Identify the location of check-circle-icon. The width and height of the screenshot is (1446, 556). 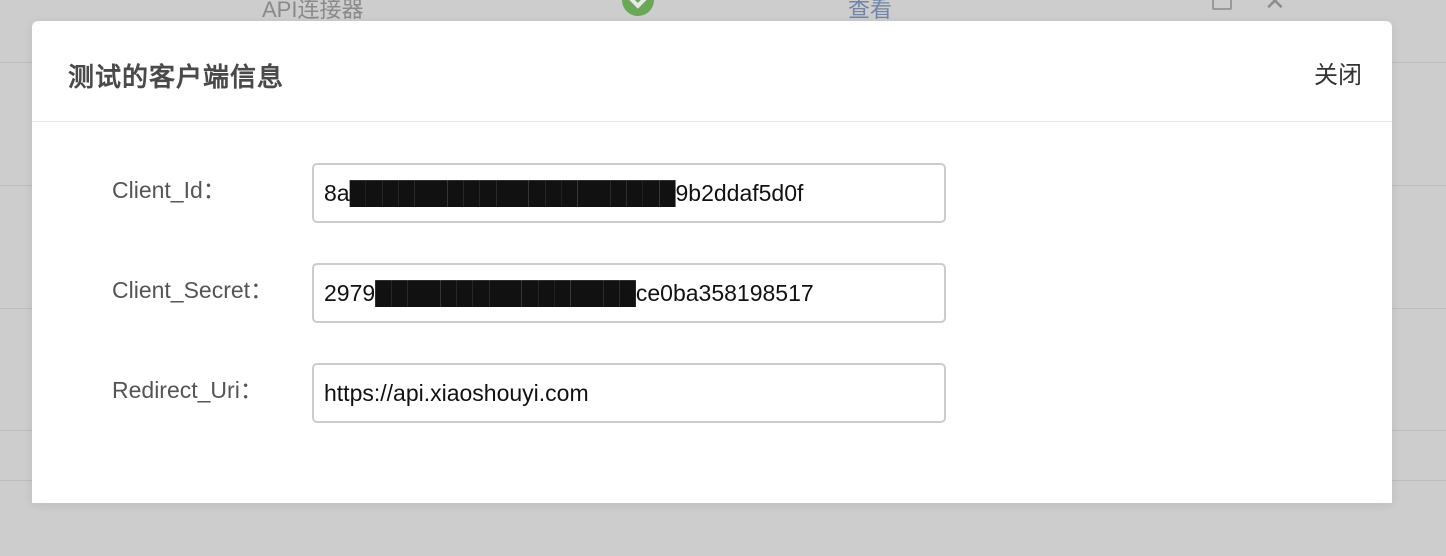
(638, 8).